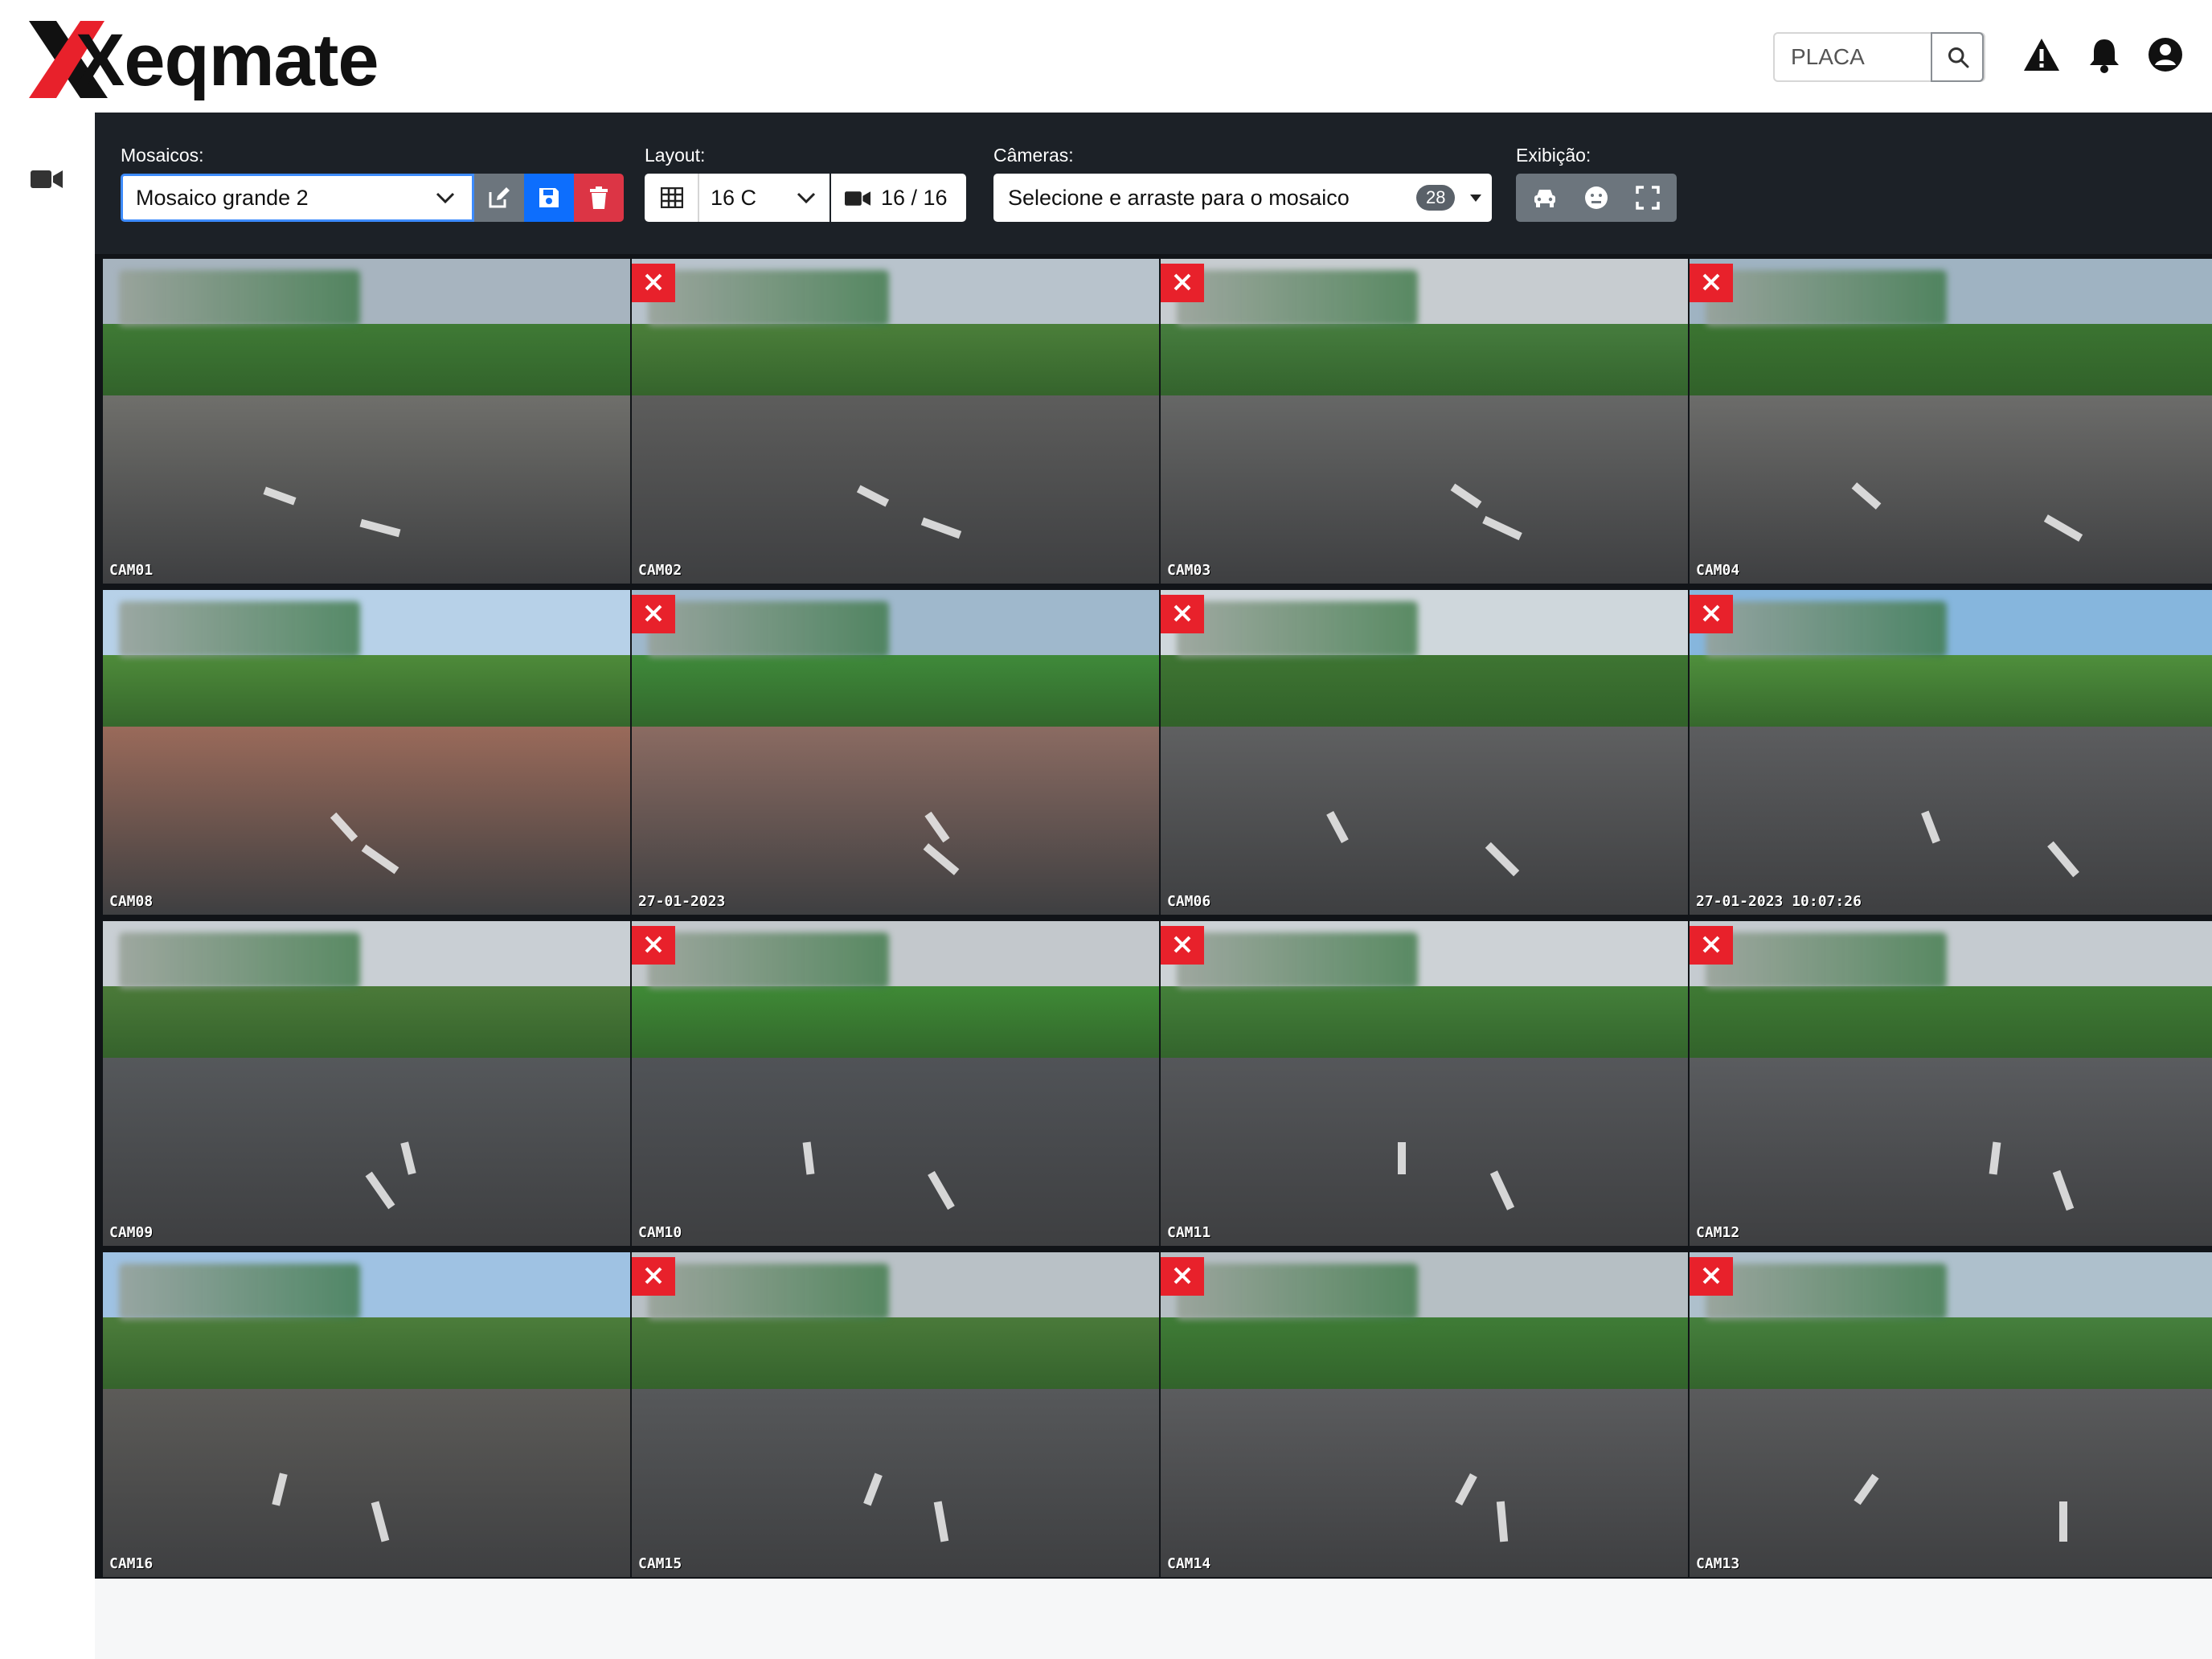  Describe the element at coordinates (2165, 54) in the screenshot. I see `user-circle-icon` at that location.